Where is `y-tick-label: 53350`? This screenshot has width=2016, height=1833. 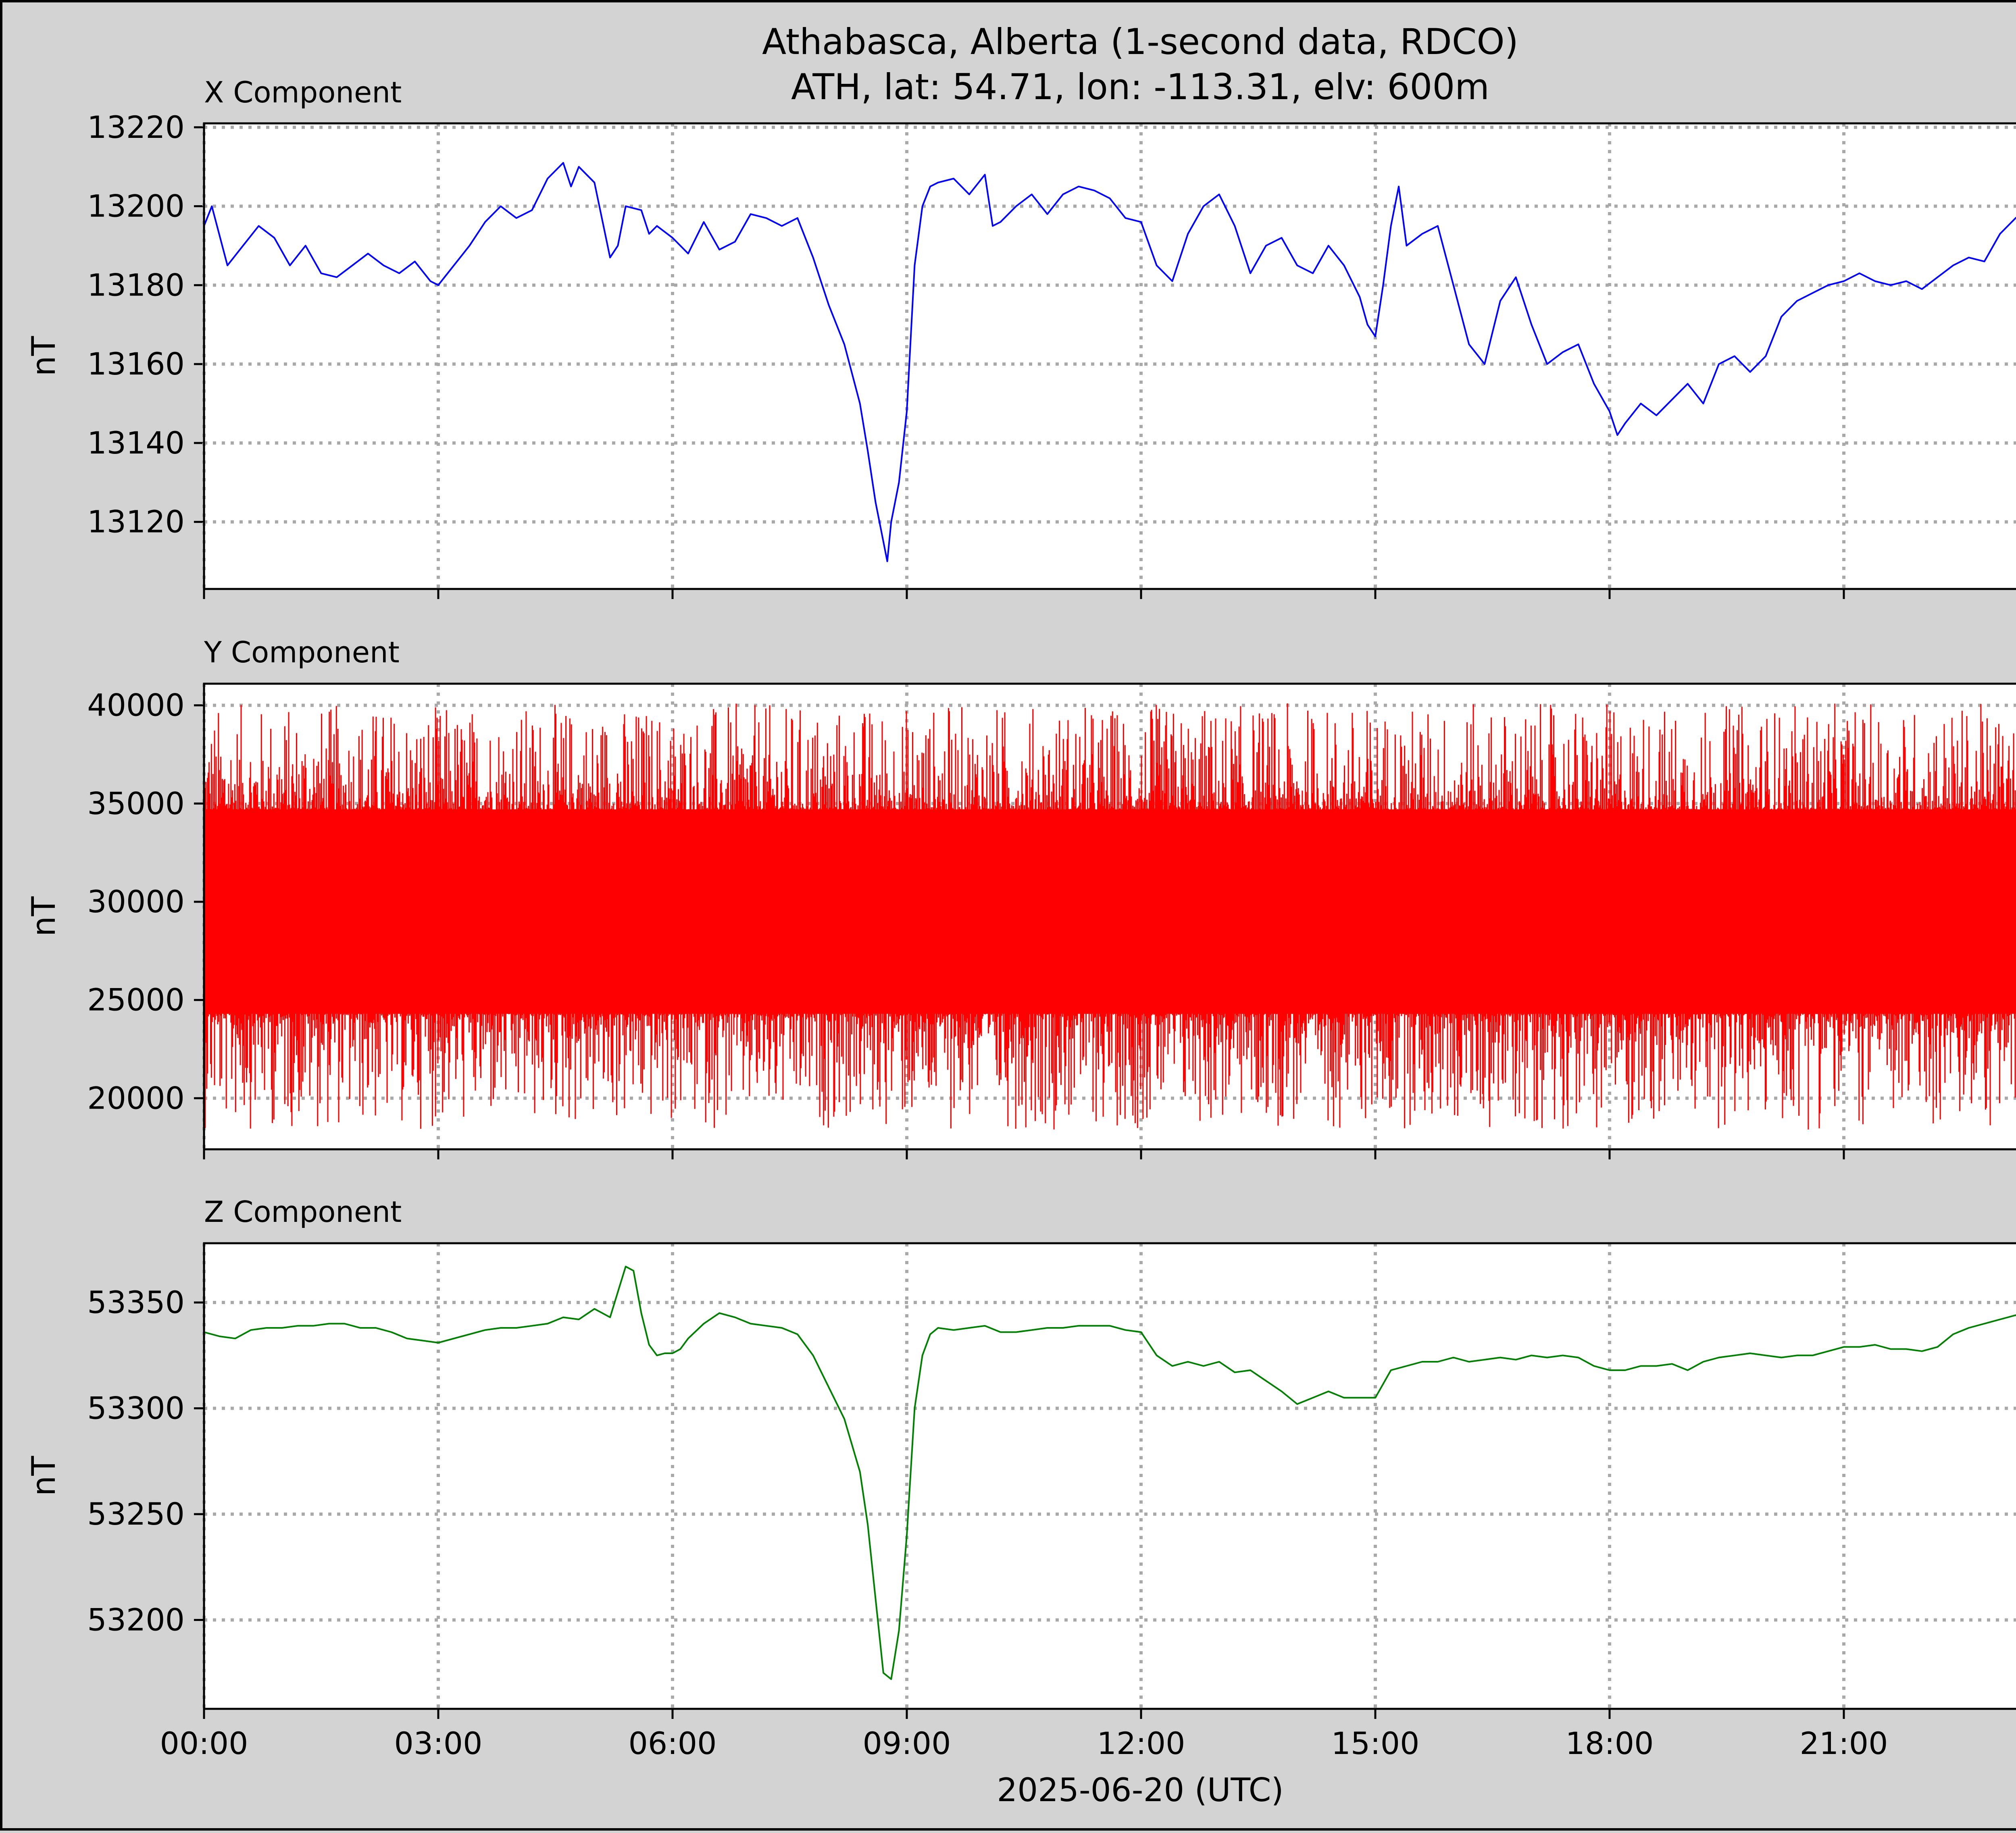 y-tick-label: 53350 is located at coordinates (136, 1302).